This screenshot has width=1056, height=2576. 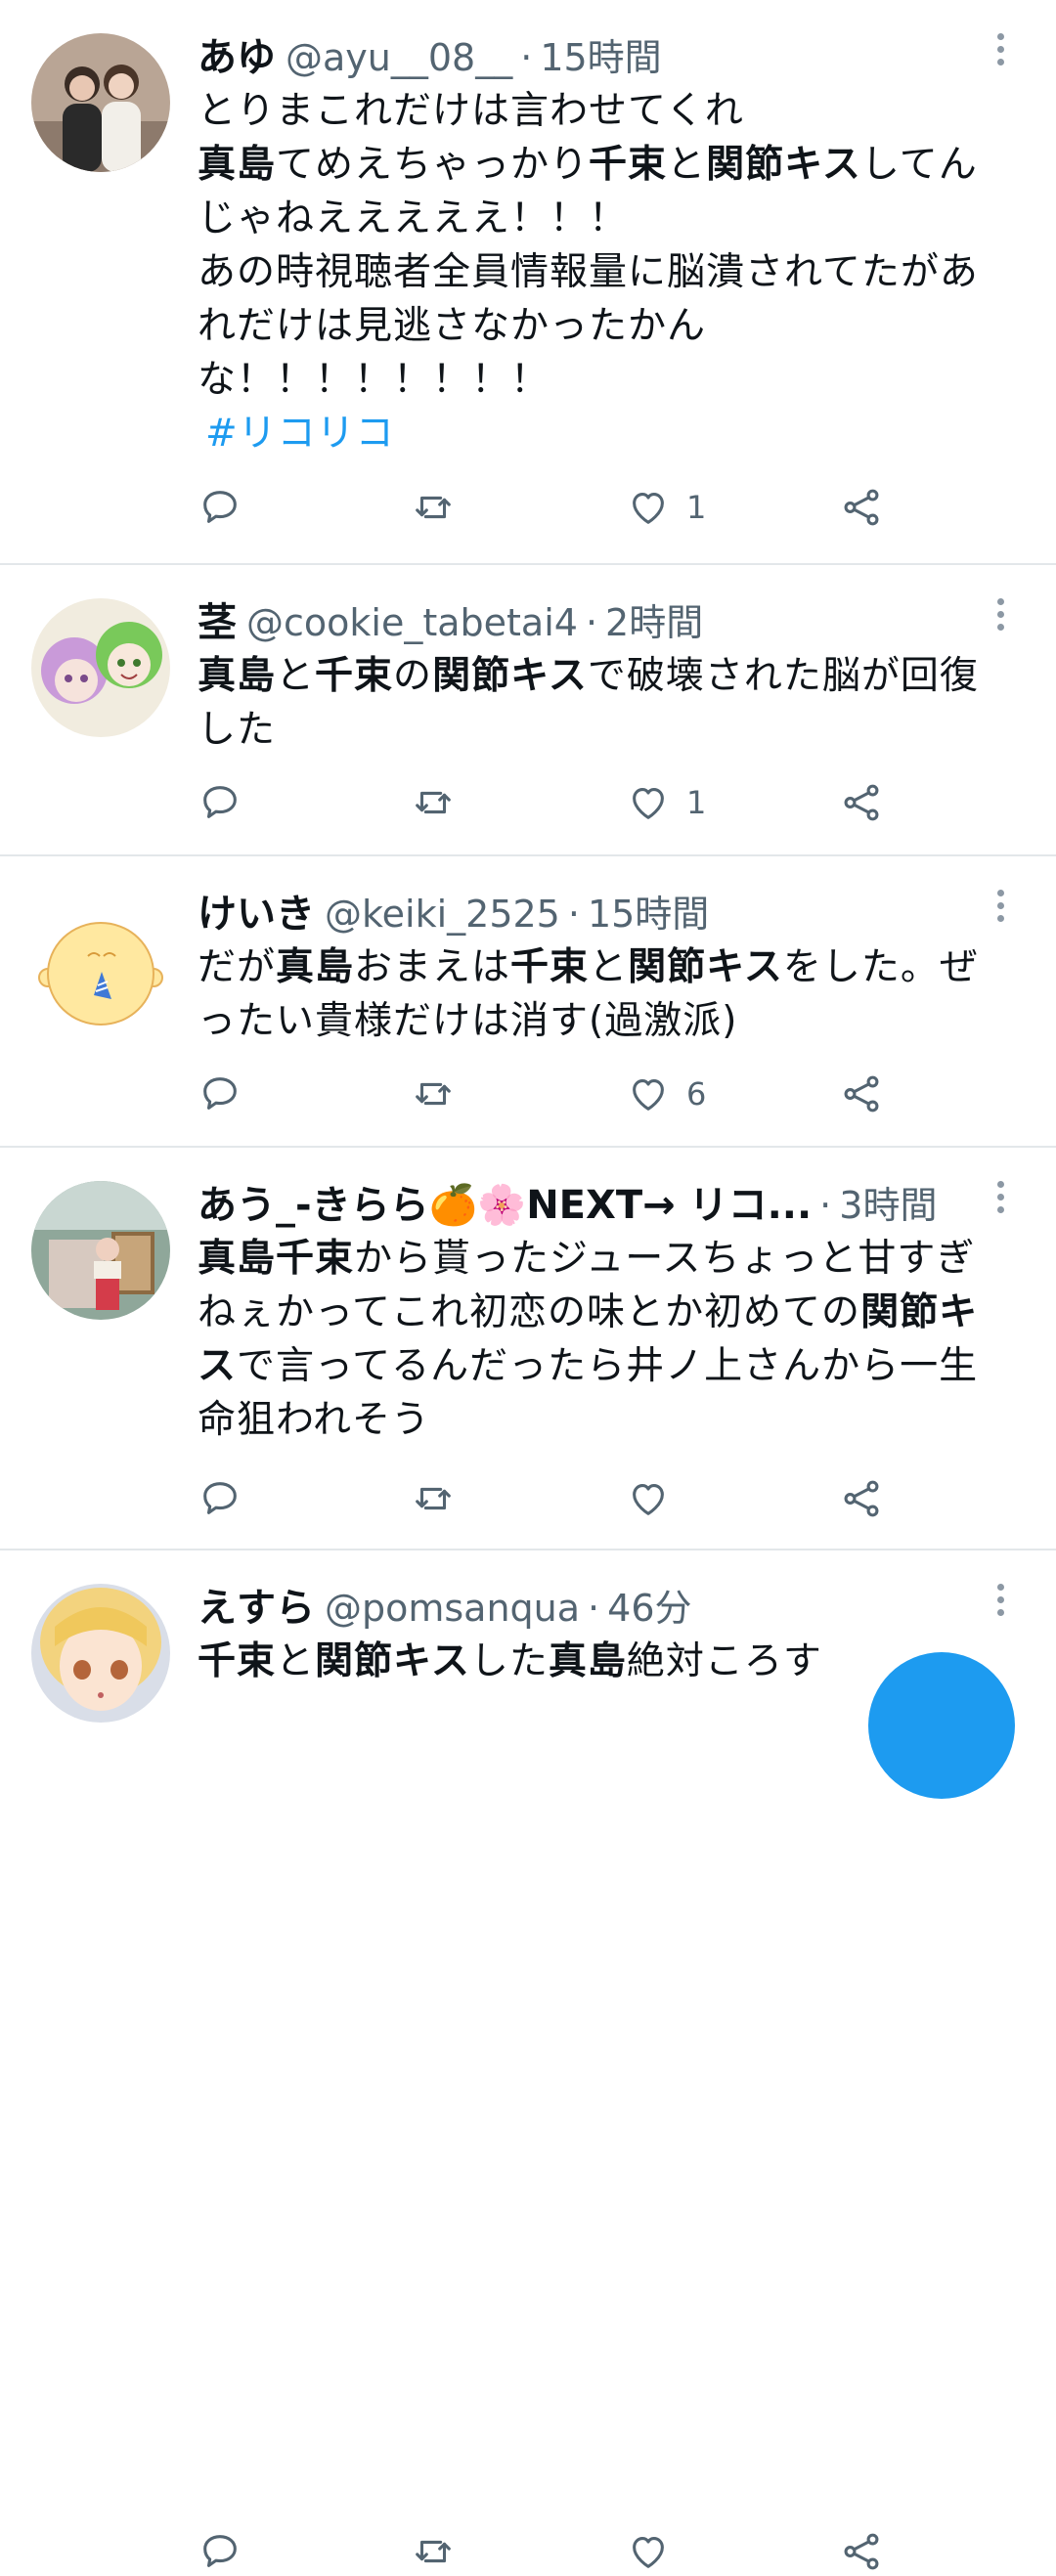 I want to click on timestamp: 46分, so click(x=649, y=1608).